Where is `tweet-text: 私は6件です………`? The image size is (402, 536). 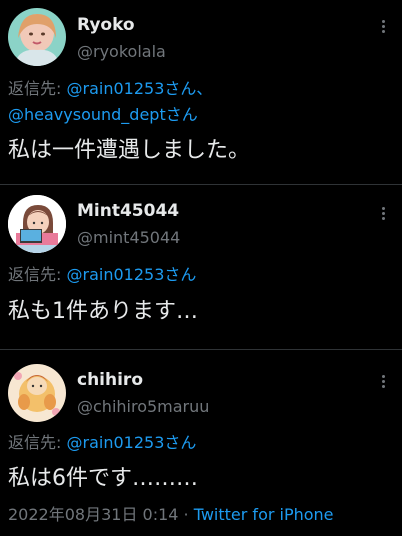 tweet-text: 私は6件です……… is located at coordinates (103, 478).